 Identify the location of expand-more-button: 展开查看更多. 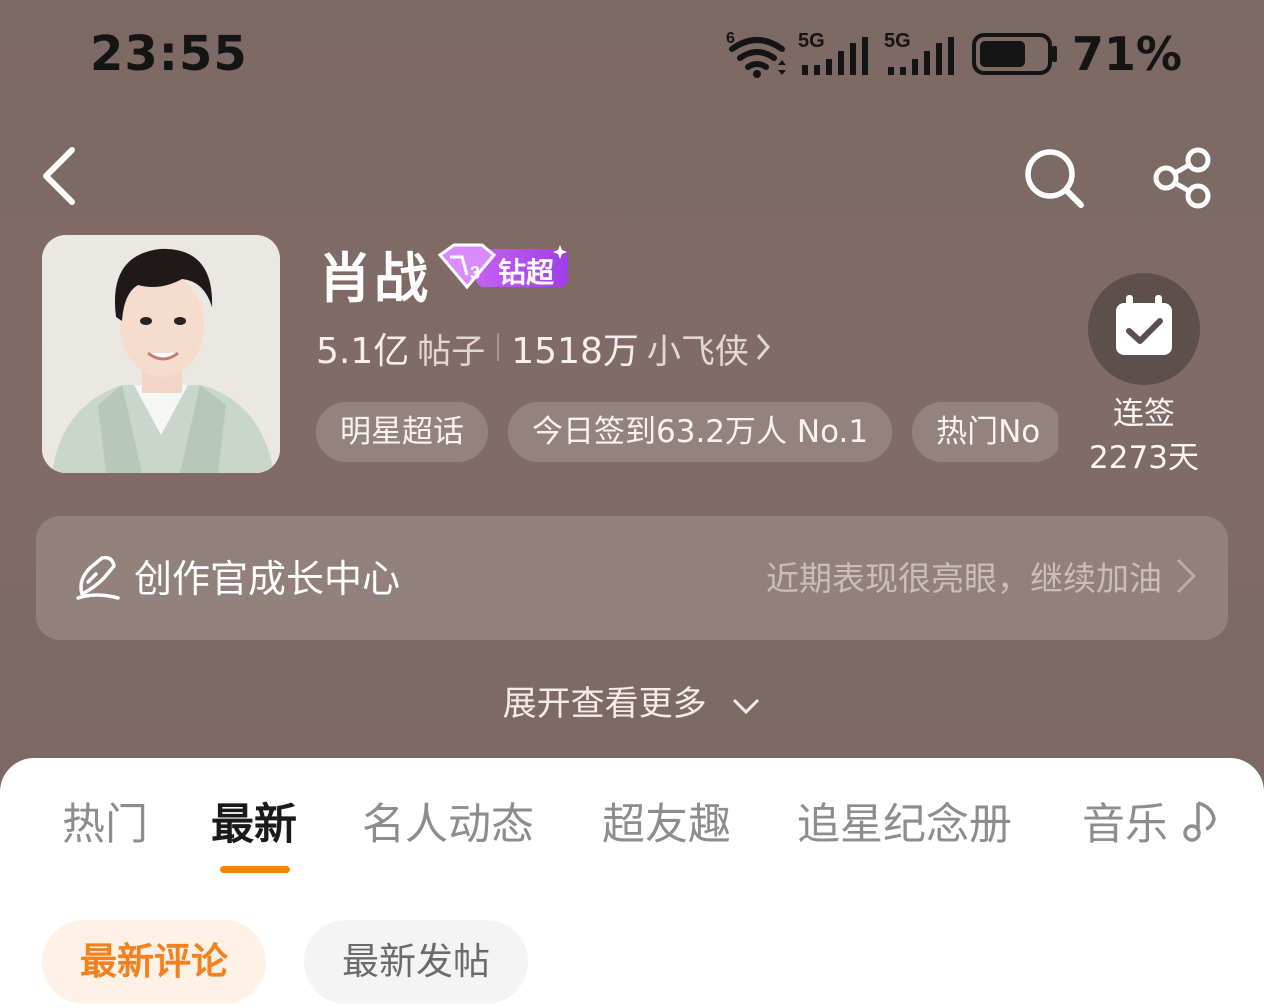
(632, 700).